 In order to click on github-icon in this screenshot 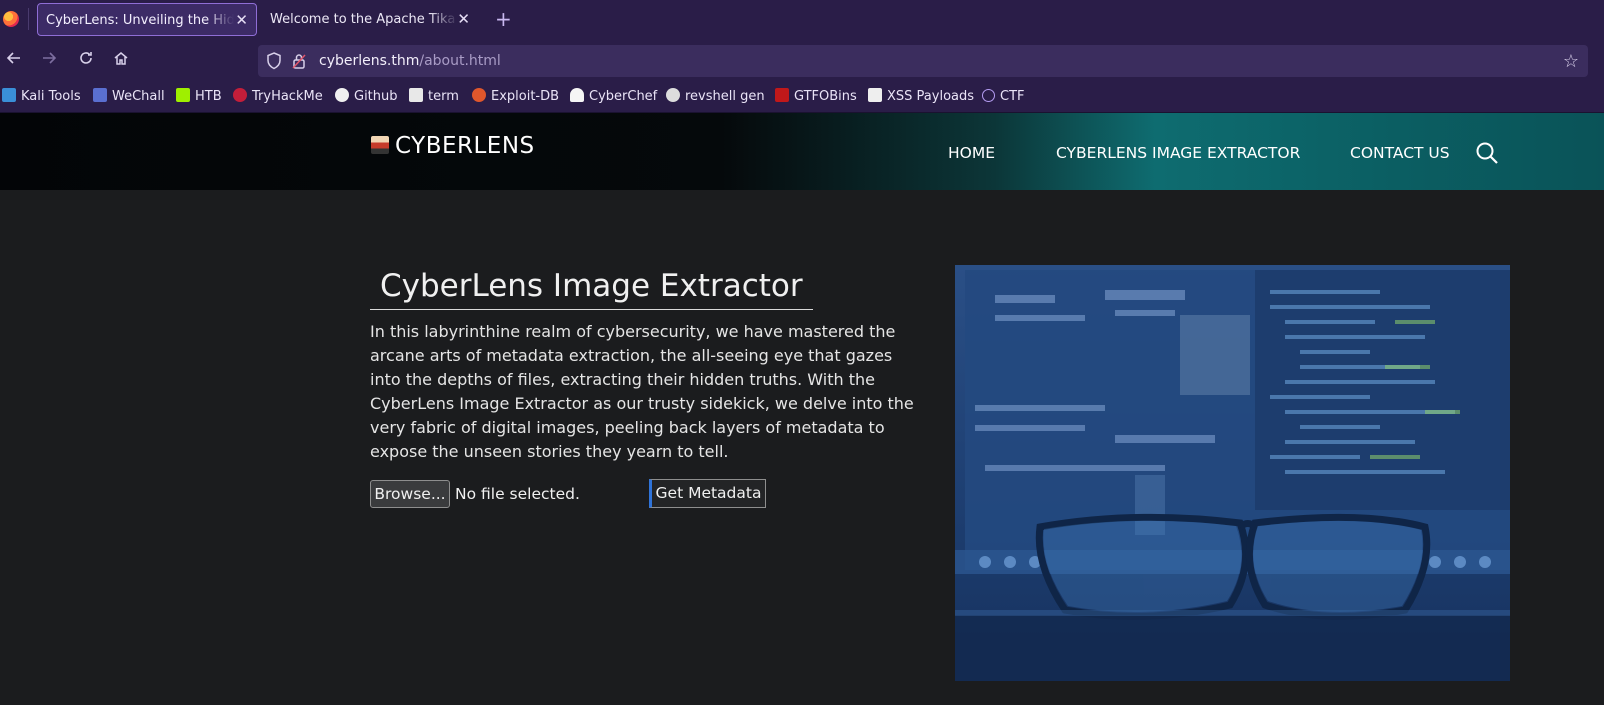, I will do `click(342, 95)`.